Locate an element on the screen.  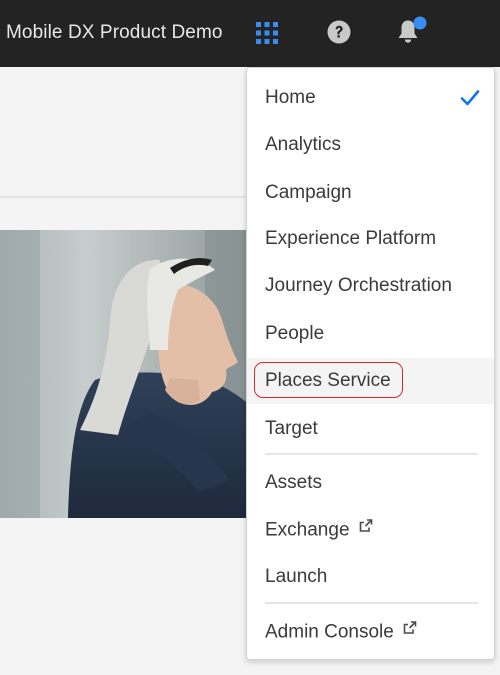
menu-item-analytics: Analytics is located at coordinates (370, 145).